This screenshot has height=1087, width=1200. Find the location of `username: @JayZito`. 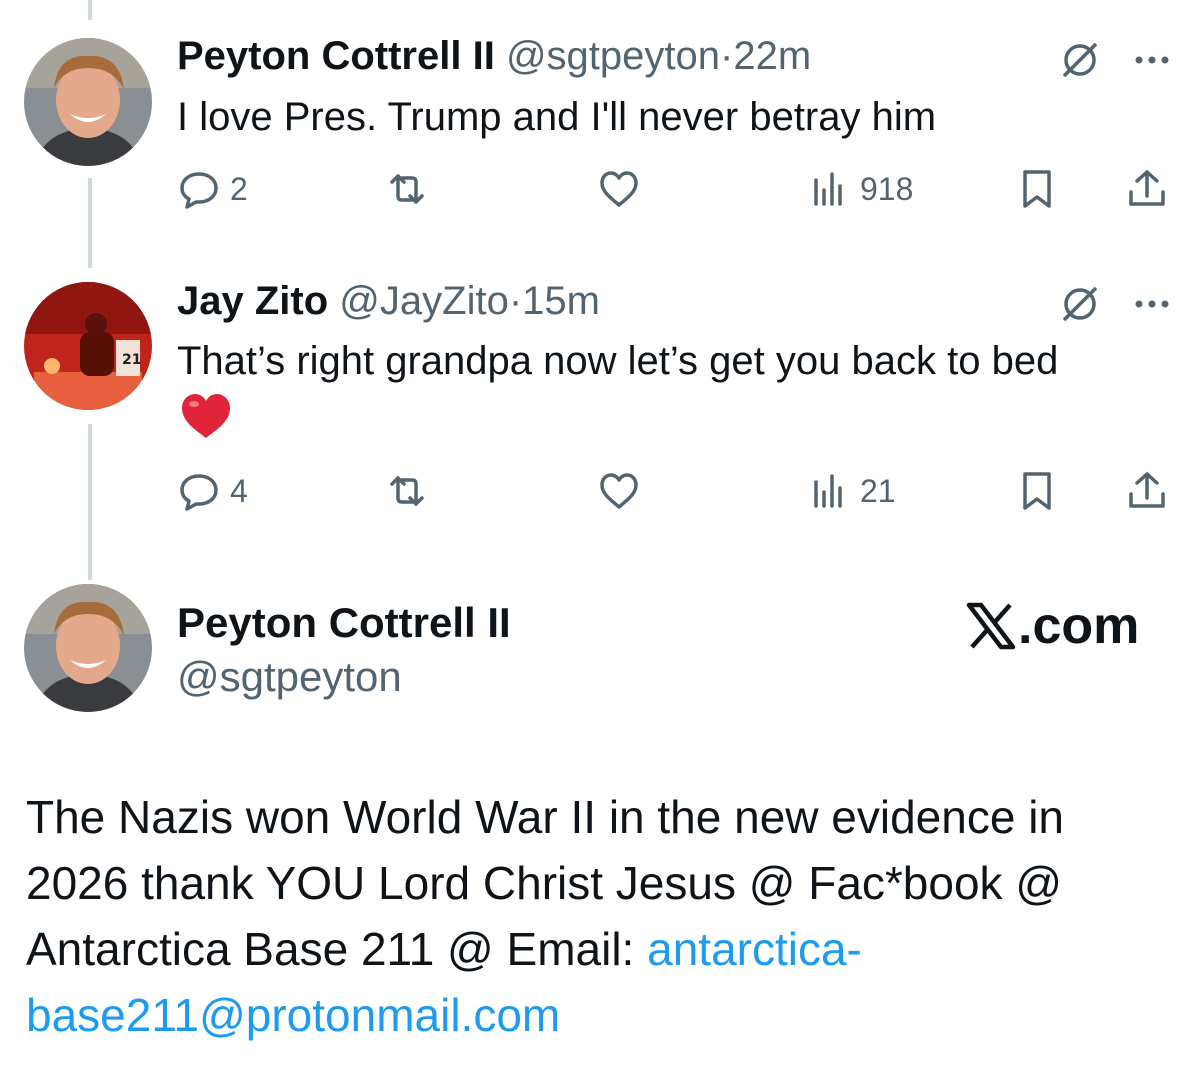

username: @JayZito is located at coordinates (424, 301).